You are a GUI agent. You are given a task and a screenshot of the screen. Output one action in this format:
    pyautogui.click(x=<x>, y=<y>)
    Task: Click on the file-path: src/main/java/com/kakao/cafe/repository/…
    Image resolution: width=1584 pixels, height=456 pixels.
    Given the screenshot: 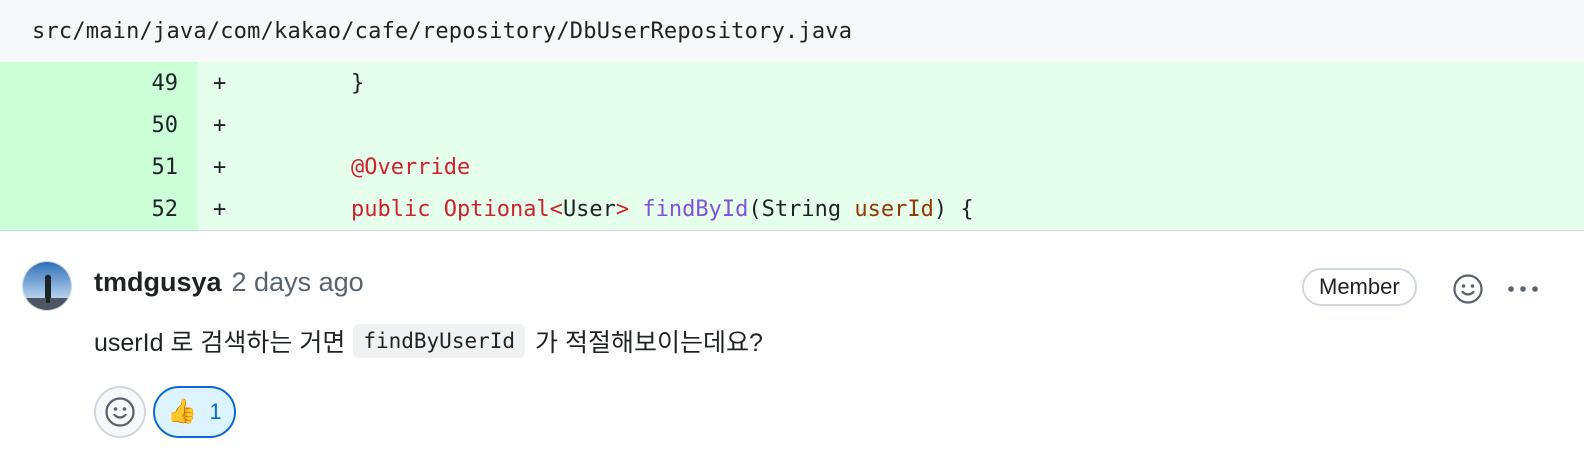 What is the action you would take?
    pyautogui.click(x=442, y=31)
    